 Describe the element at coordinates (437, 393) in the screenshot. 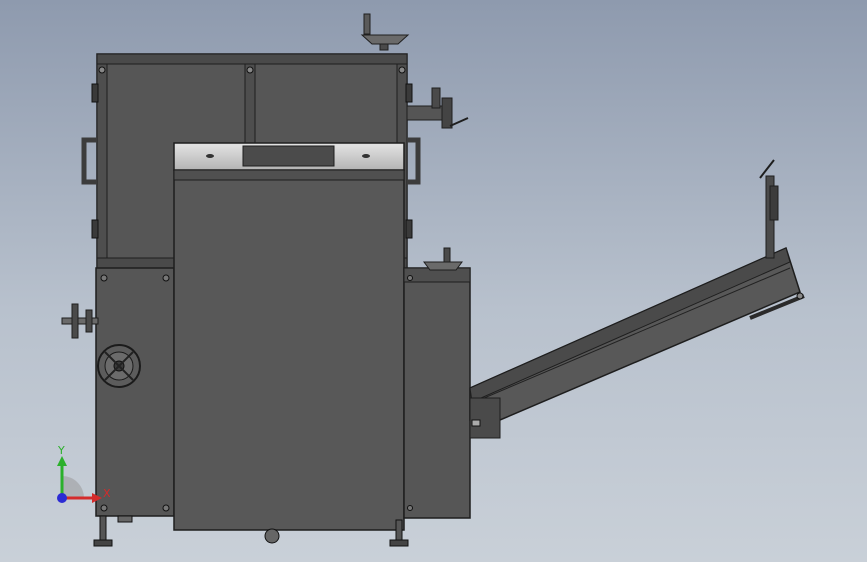

I see `right-cabinet` at that location.